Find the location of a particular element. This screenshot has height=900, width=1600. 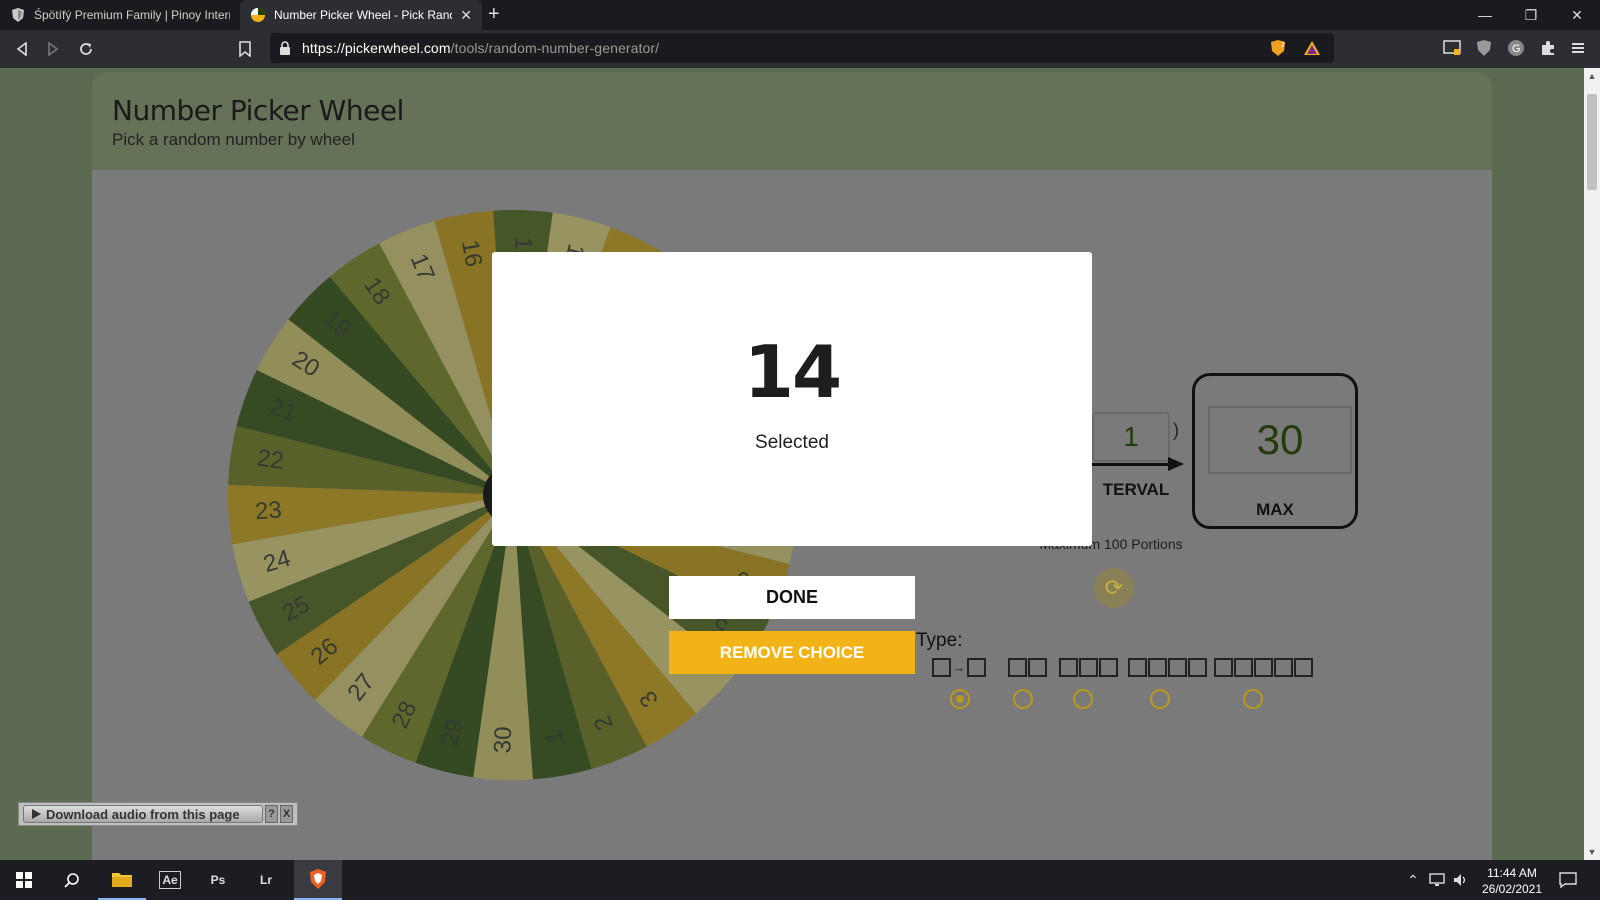

search-icon is located at coordinates (72, 880).